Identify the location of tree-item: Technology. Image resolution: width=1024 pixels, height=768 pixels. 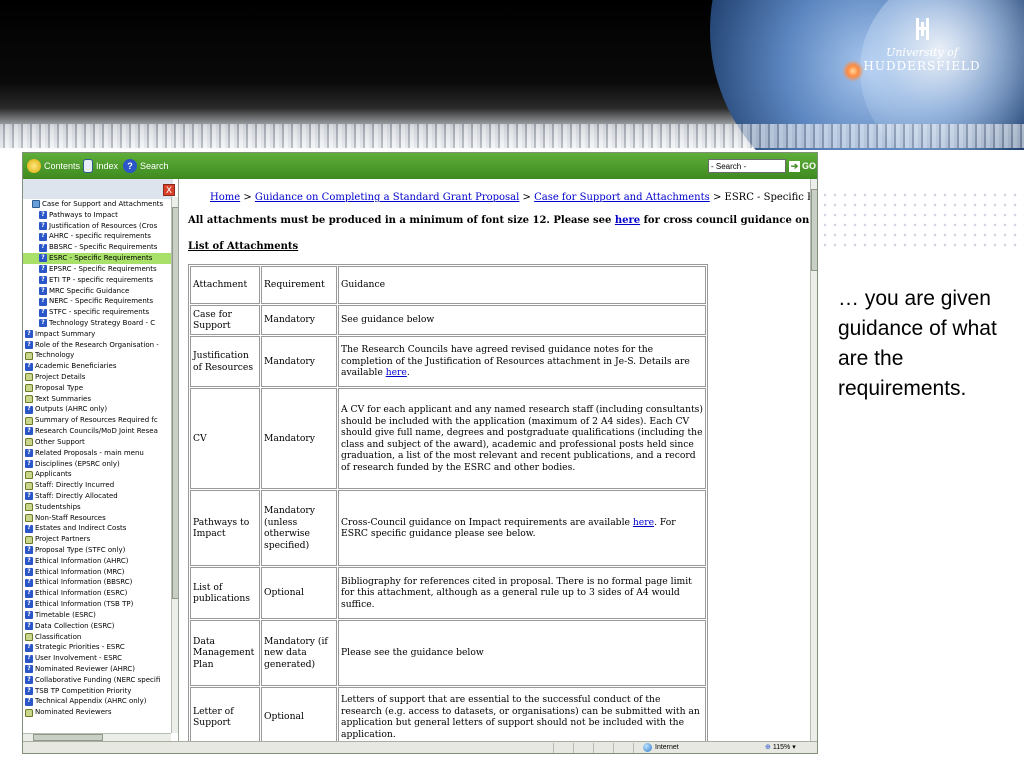
(98, 355).